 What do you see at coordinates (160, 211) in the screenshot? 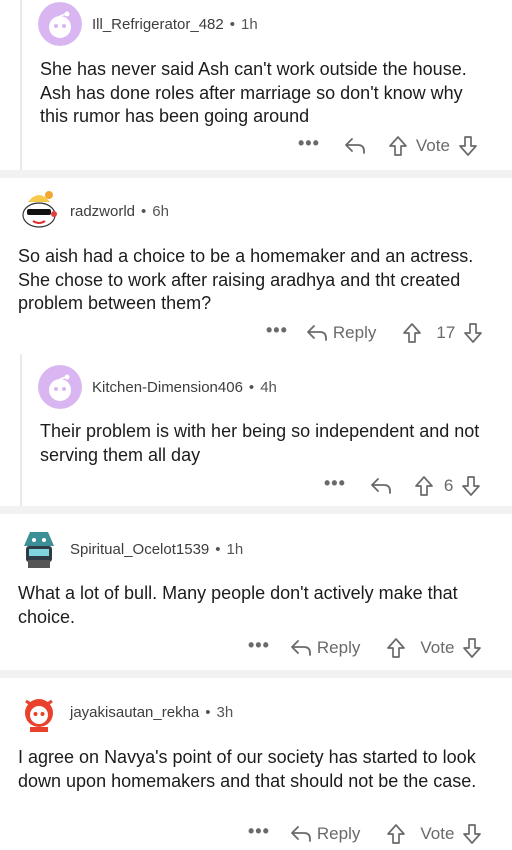
I see `timestamp: 6h` at bounding box center [160, 211].